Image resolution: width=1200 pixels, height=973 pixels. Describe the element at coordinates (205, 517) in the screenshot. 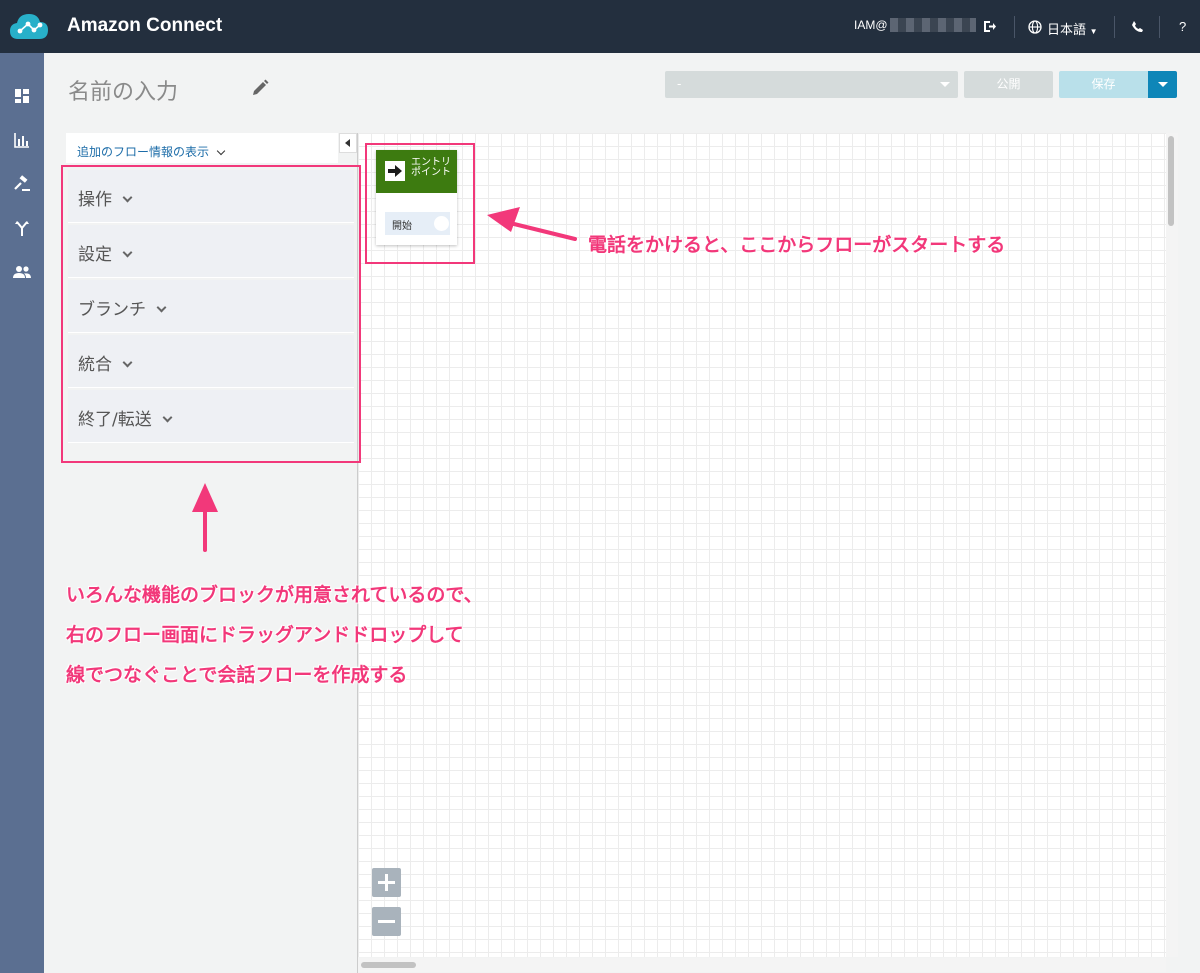

I see `arrow-to-blocks-icon` at that location.